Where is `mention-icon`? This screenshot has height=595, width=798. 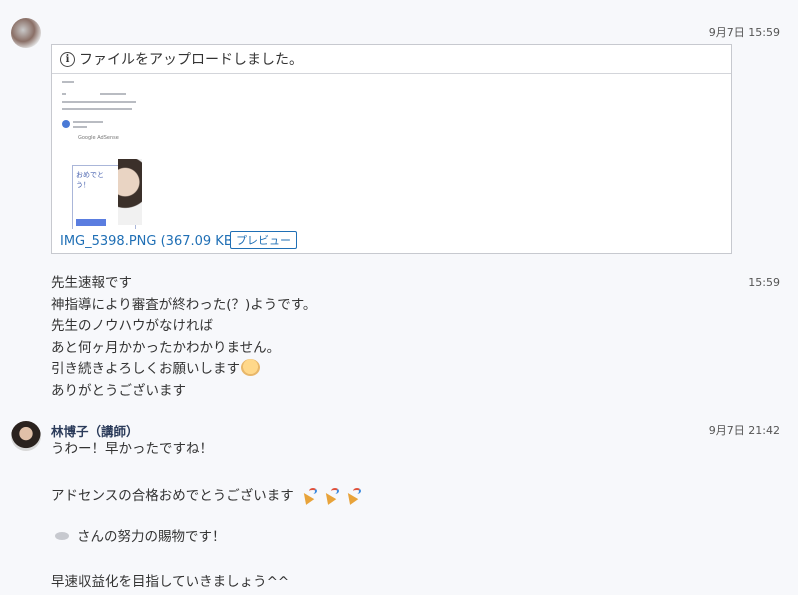
mention-icon is located at coordinates (62, 536).